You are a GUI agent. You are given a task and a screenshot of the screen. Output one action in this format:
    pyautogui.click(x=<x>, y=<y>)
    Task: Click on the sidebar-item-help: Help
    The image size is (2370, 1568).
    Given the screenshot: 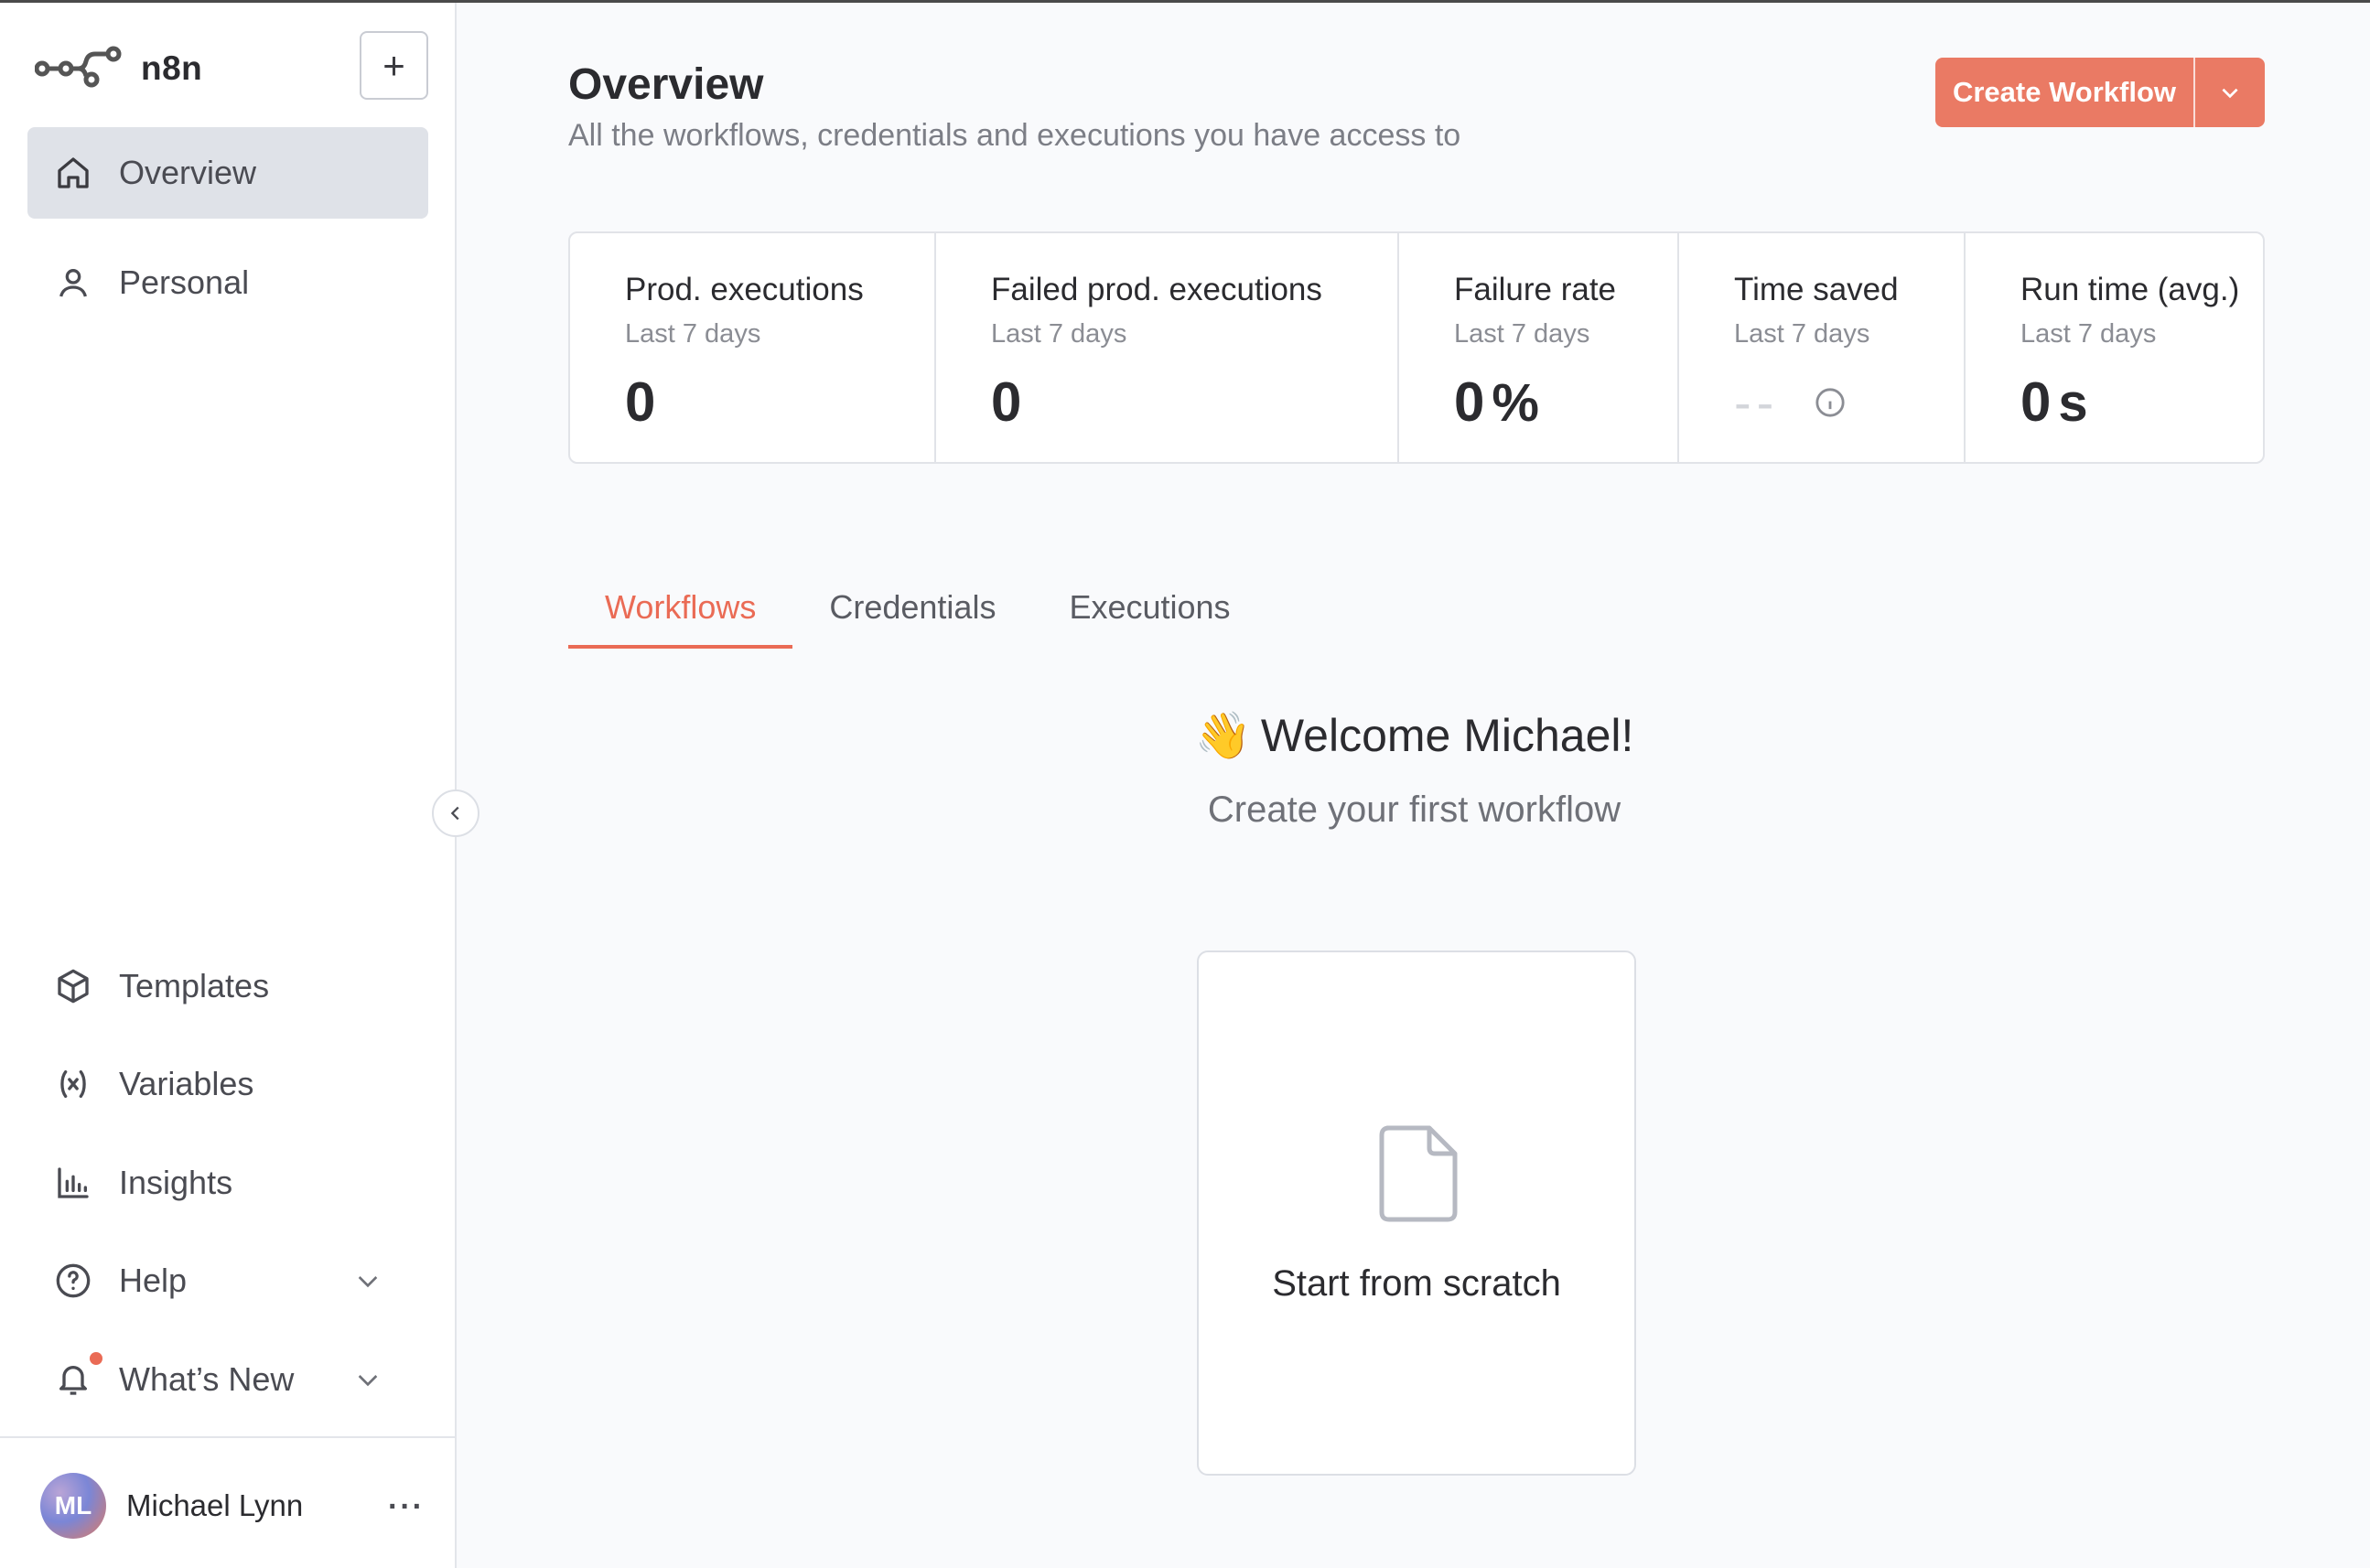 What is the action you would take?
    pyautogui.click(x=227, y=1280)
    